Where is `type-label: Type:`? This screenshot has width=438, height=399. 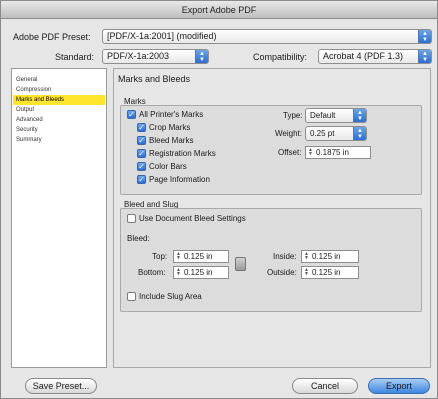
type-label: Type: is located at coordinates (293, 115).